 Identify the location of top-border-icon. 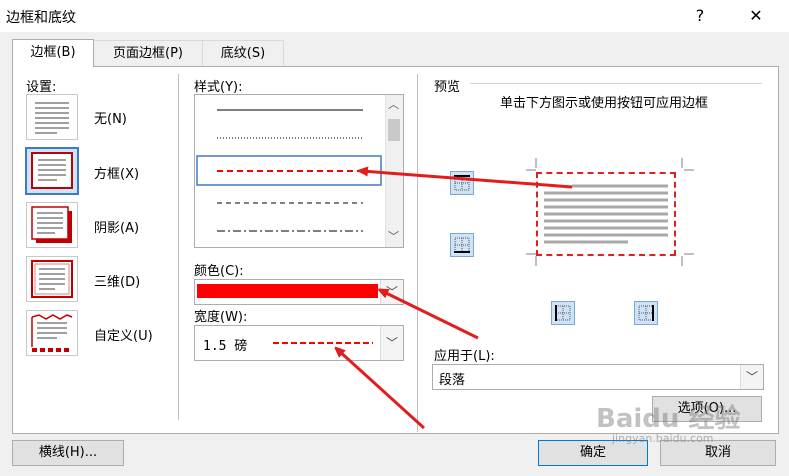
(462, 183).